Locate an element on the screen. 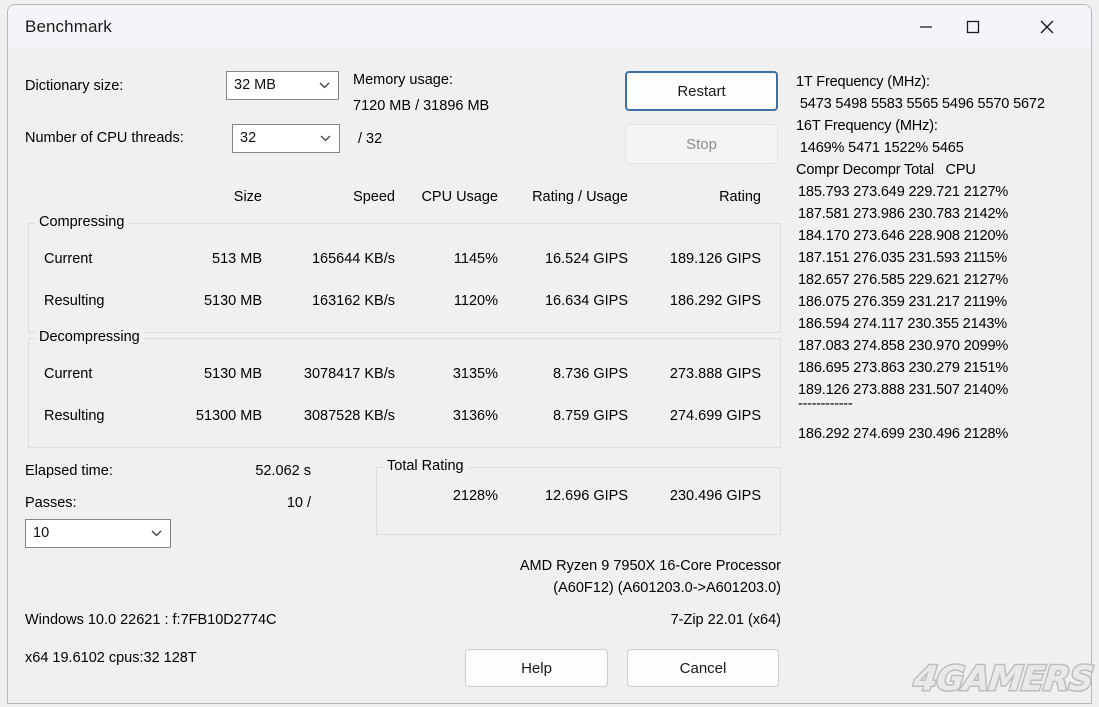 The height and width of the screenshot is (707, 1099). dictionary-size-select: 32 MB is located at coordinates (282, 85).